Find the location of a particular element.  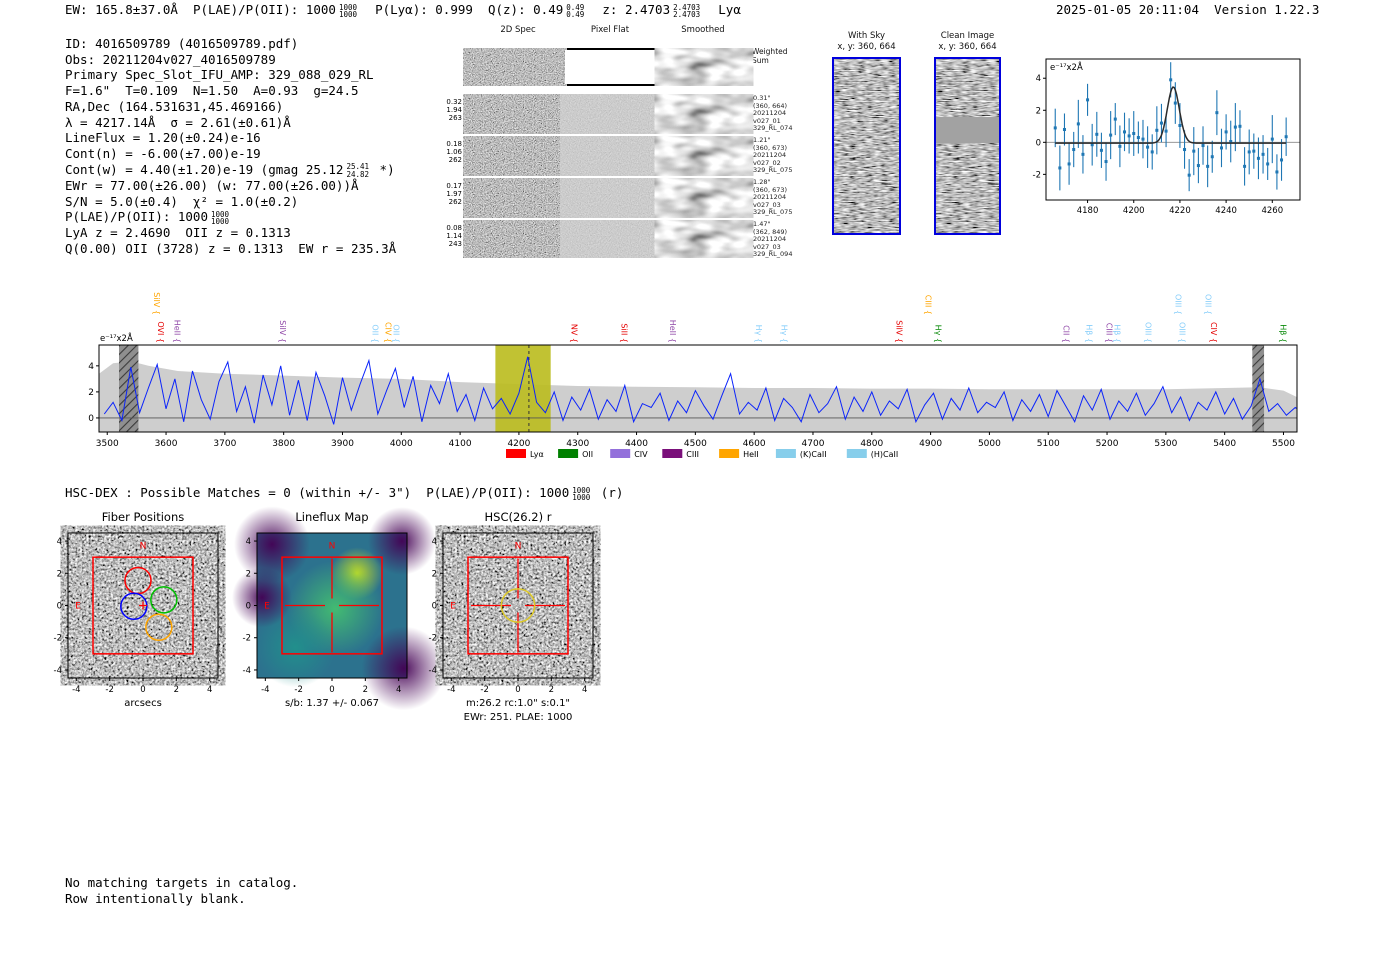

legend-label: HeII is located at coordinates (751, 454).